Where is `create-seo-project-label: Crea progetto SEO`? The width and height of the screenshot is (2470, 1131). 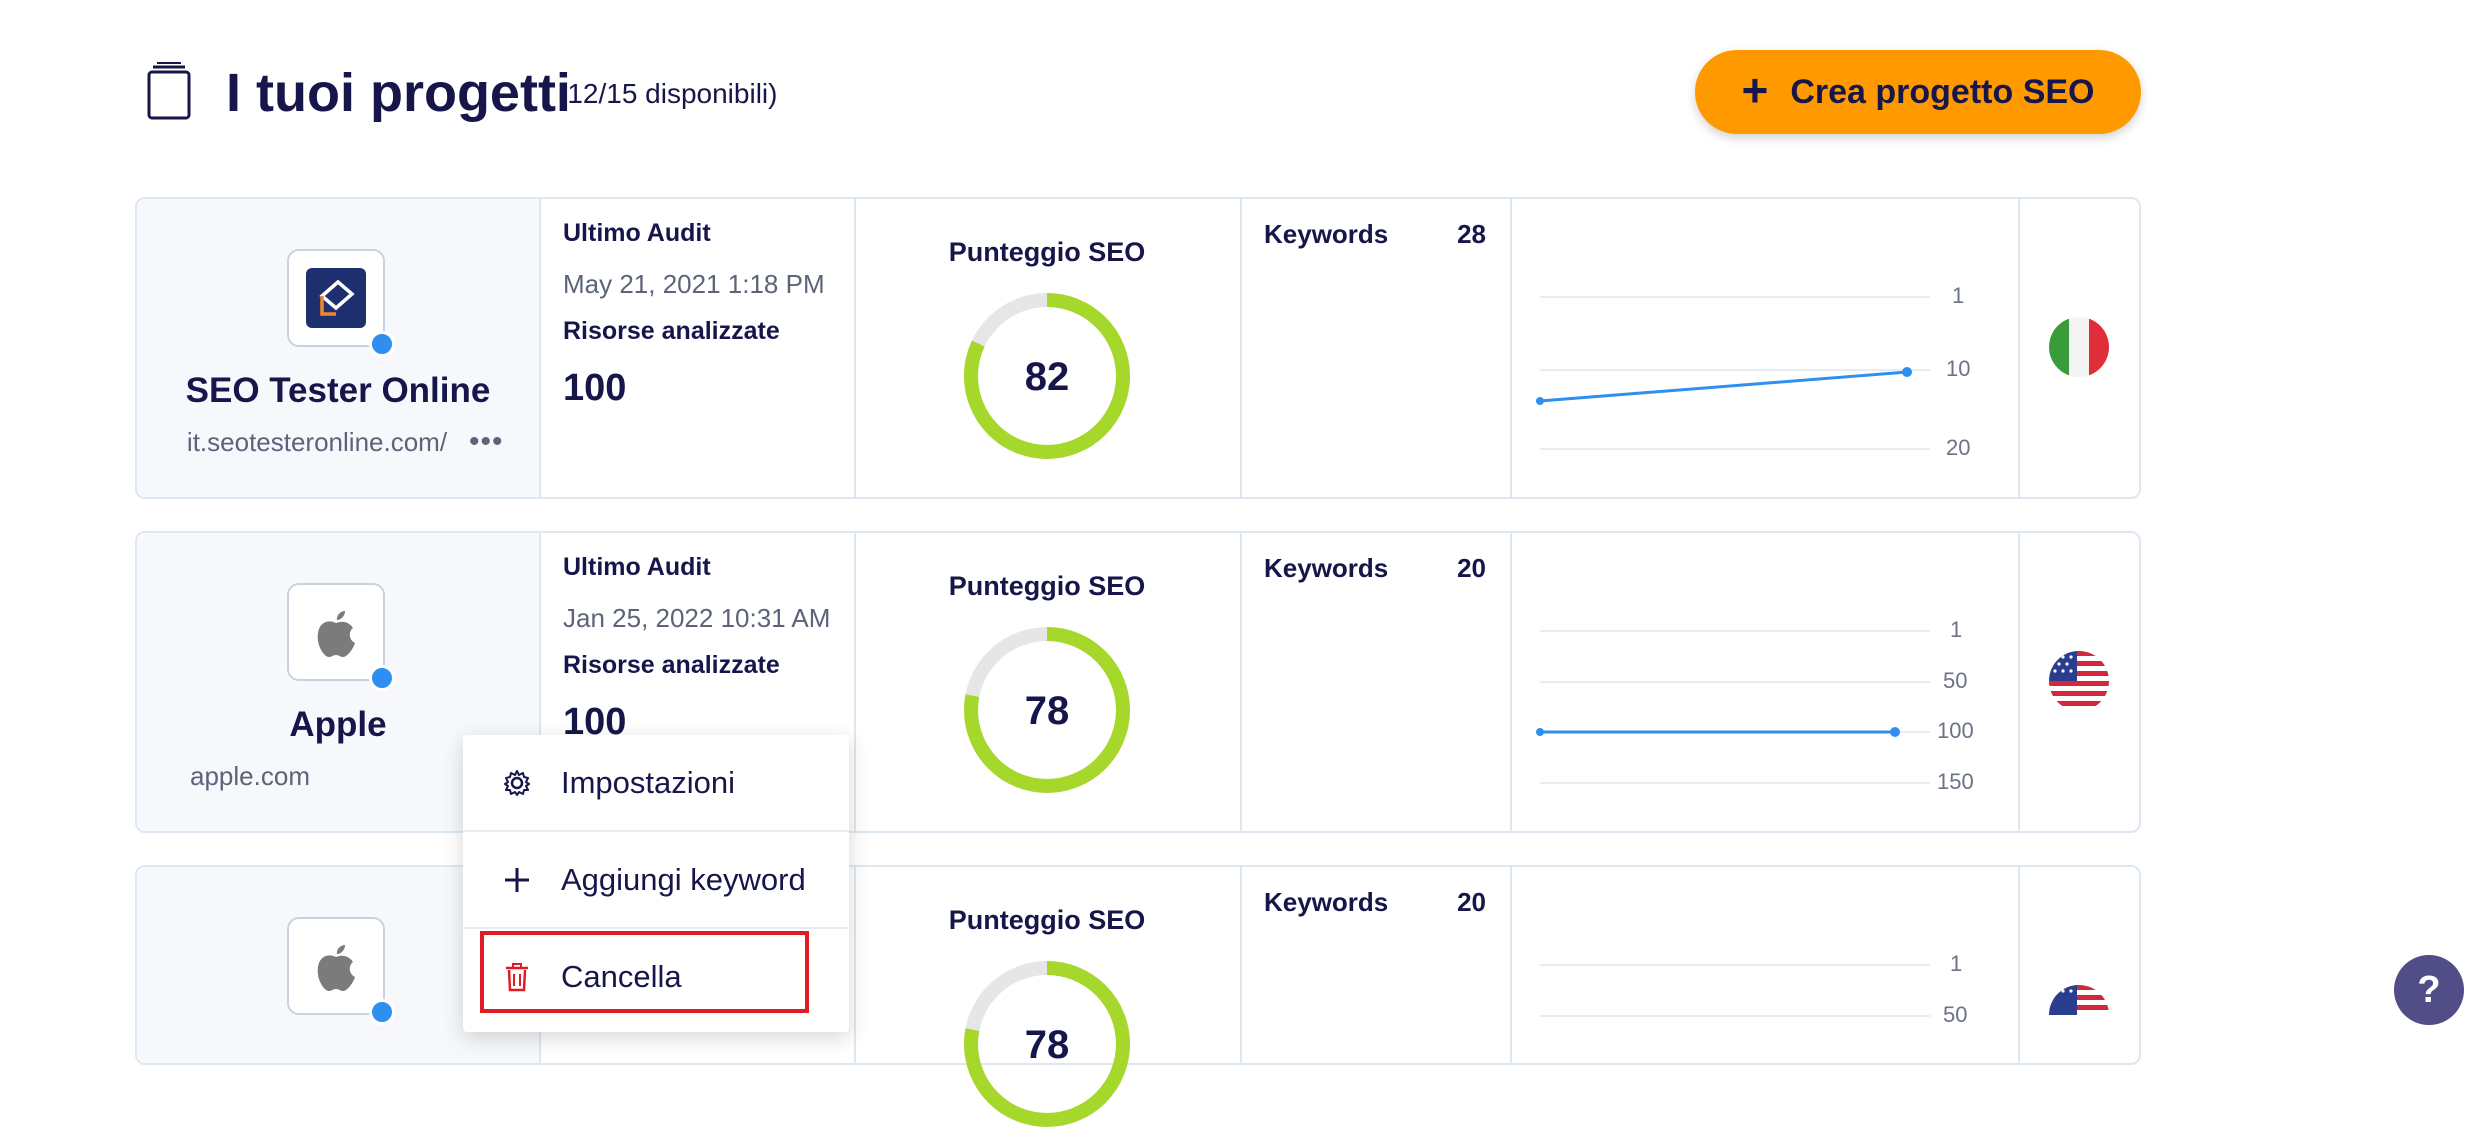 create-seo-project-label: Crea progetto SEO is located at coordinates (1942, 91).